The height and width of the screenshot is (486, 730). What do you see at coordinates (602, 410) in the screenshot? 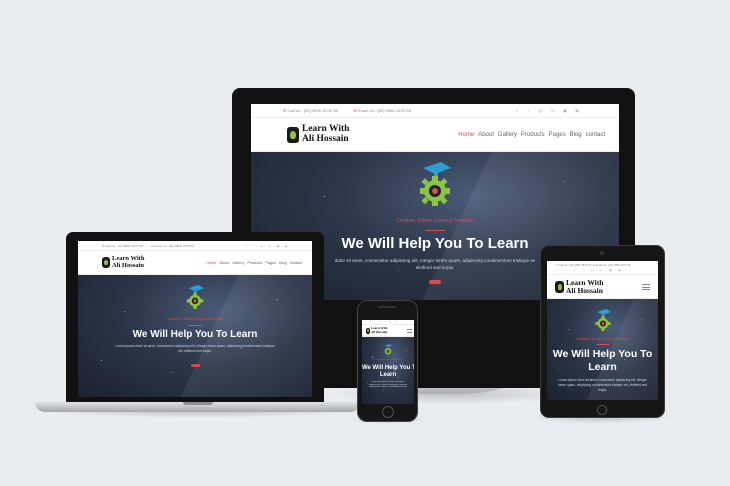
I see `tablet-home-button` at bounding box center [602, 410].